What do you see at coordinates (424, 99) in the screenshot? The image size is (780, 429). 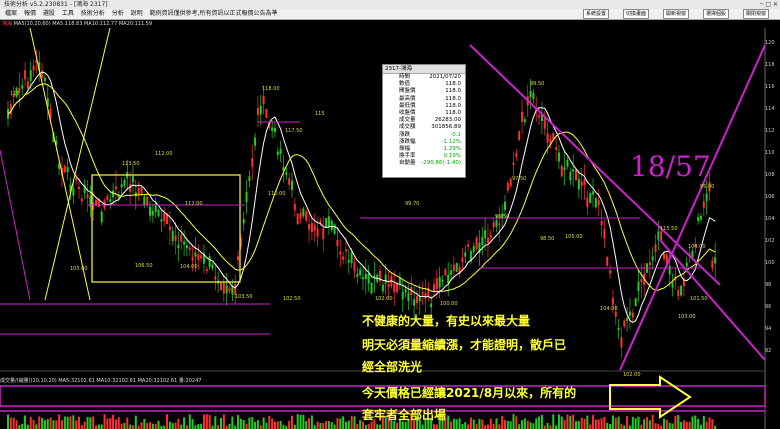 I see `info-row: 最高價 118.0` at bounding box center [424, 99].